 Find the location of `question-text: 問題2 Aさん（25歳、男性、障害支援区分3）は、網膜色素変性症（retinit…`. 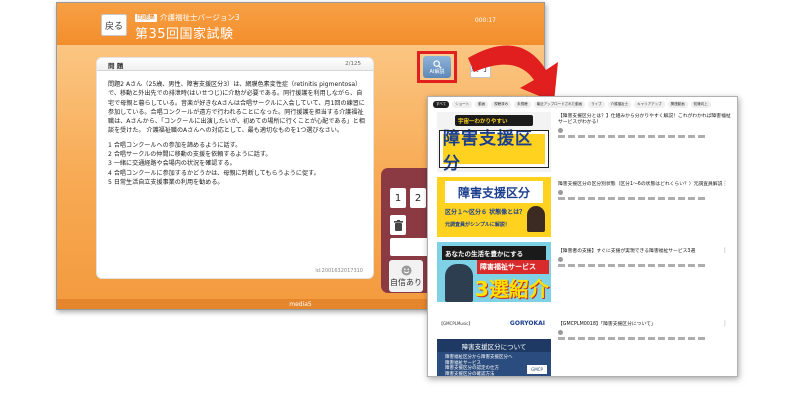

question-text: 問題2 Aさん（25歳、男性、障害支援区分3）は、網膜色素変性症（retinit… is located at coordinates (236, 108).